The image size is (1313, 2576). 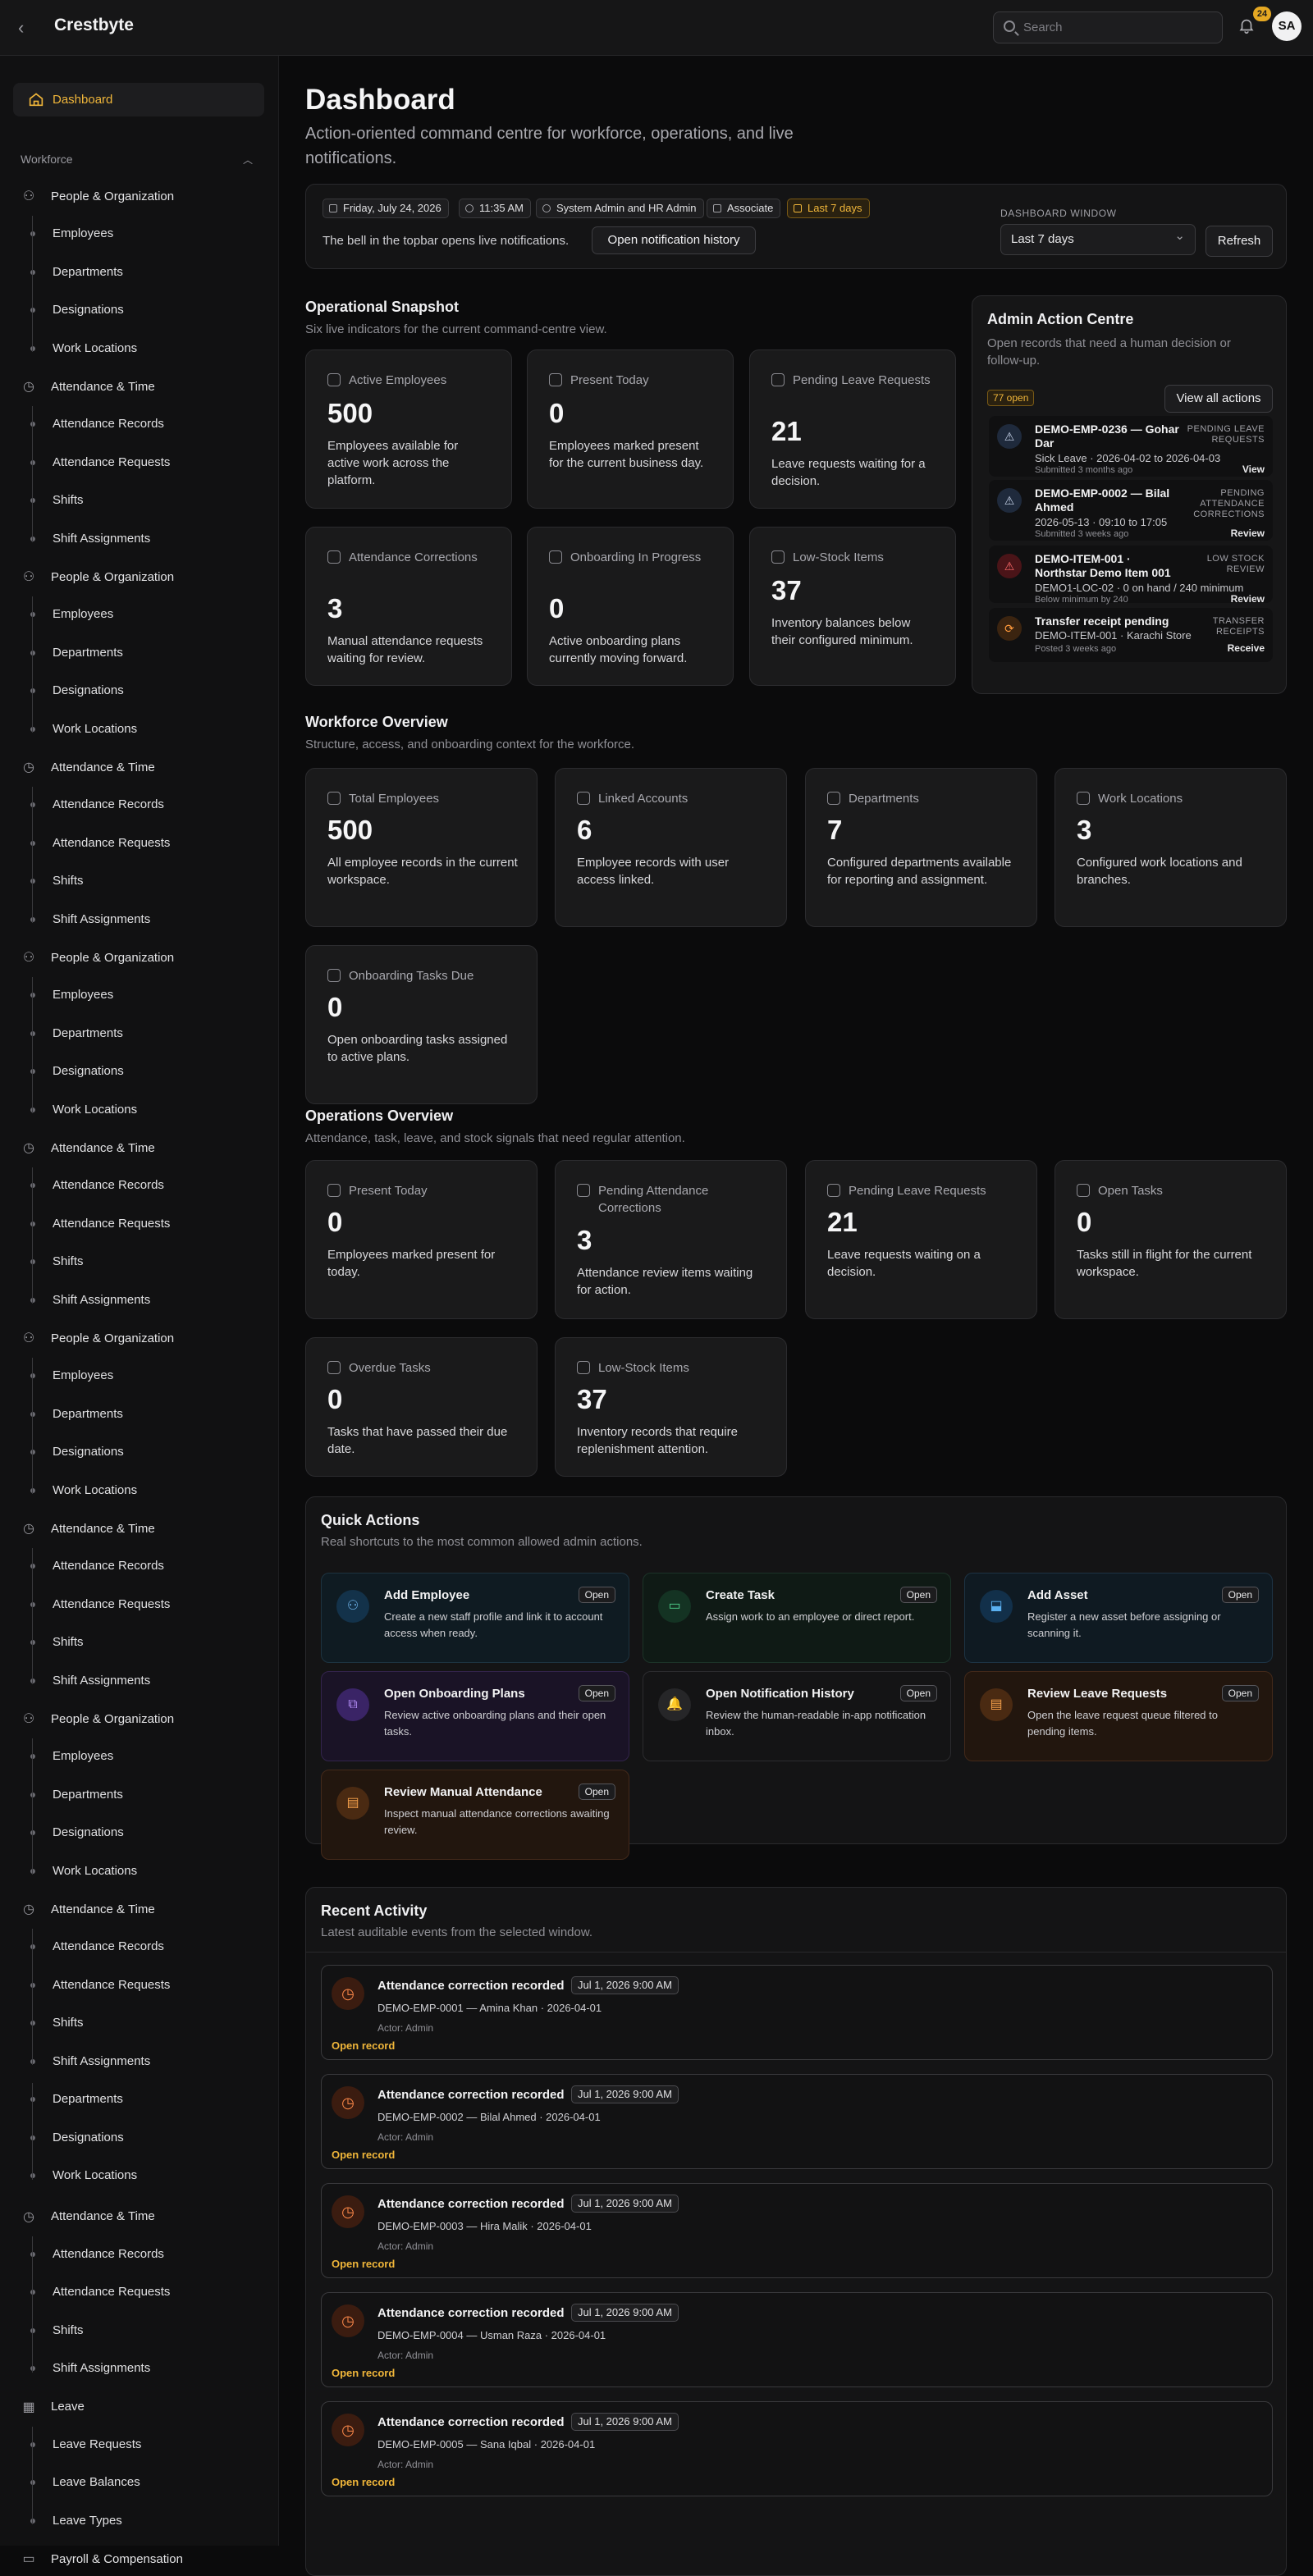 I want to click on sidebar-section-workforce: Workforce, so click(x=47, y=159).